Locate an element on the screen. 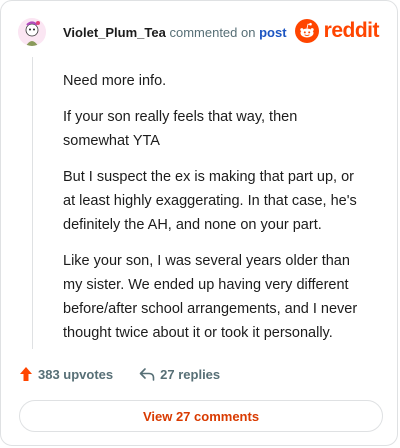 The image size is (400, 448). replies-button: 27 replies is located at coordinates (179, 374).